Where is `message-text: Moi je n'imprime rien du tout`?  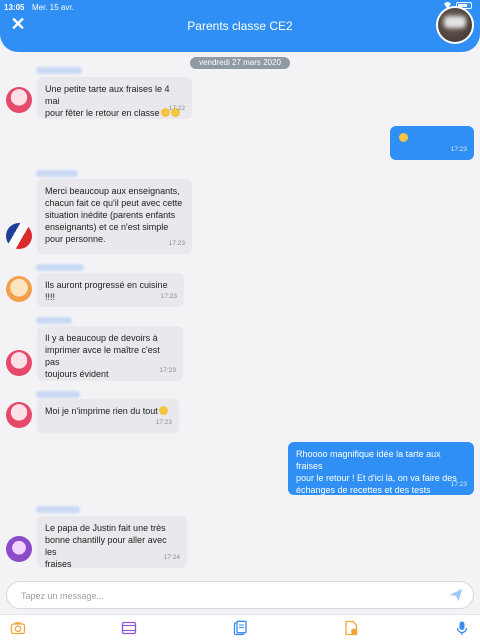 message-text: Moi je n'imprime rien du tout is located at coordinates (101, 411).